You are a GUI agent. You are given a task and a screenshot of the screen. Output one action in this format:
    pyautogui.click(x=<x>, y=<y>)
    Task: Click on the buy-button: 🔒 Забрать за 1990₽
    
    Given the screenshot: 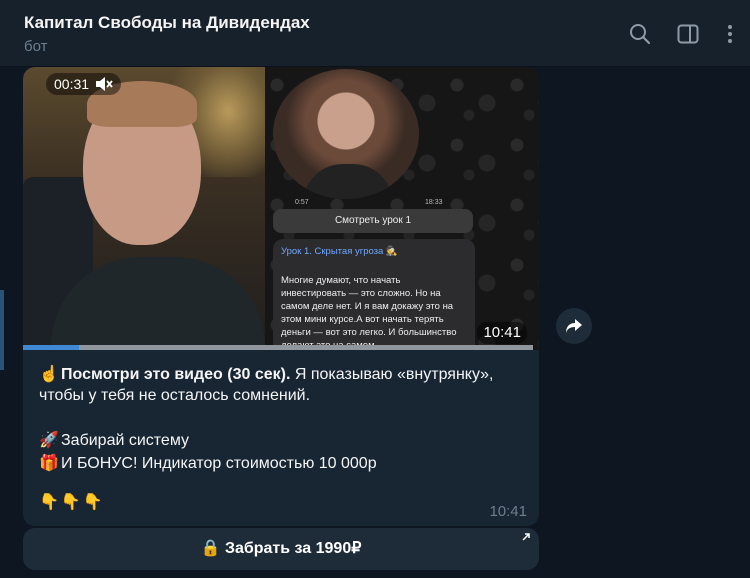 What is the action you would take?
    pyautogui.click(x=281, y=549)
    